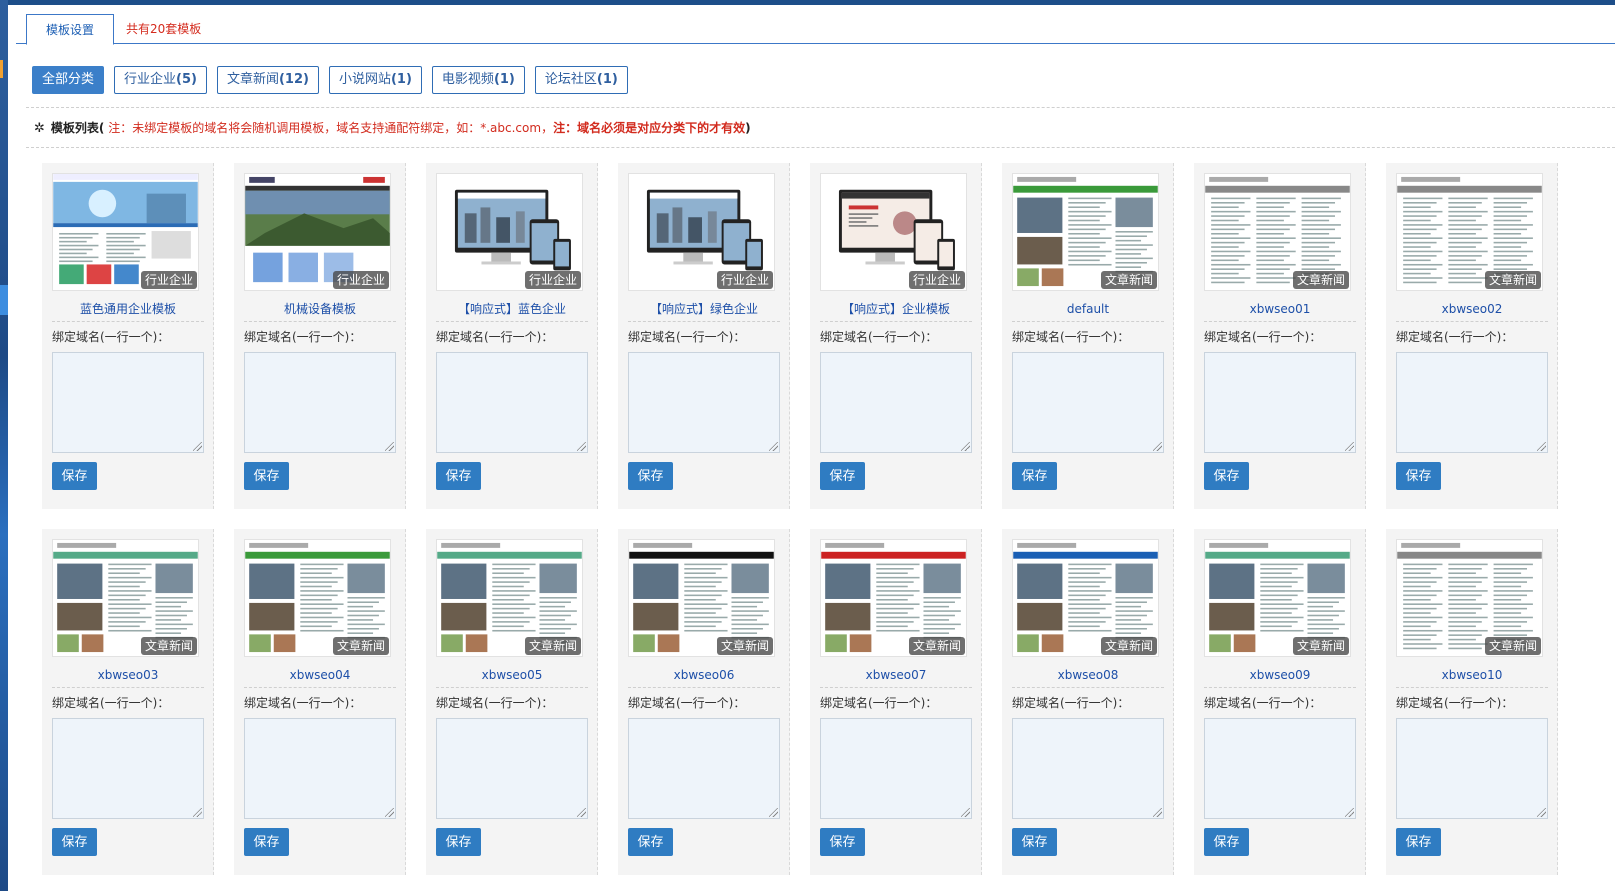  I want to click on filter-label: 全部分类, so click(68, 79).